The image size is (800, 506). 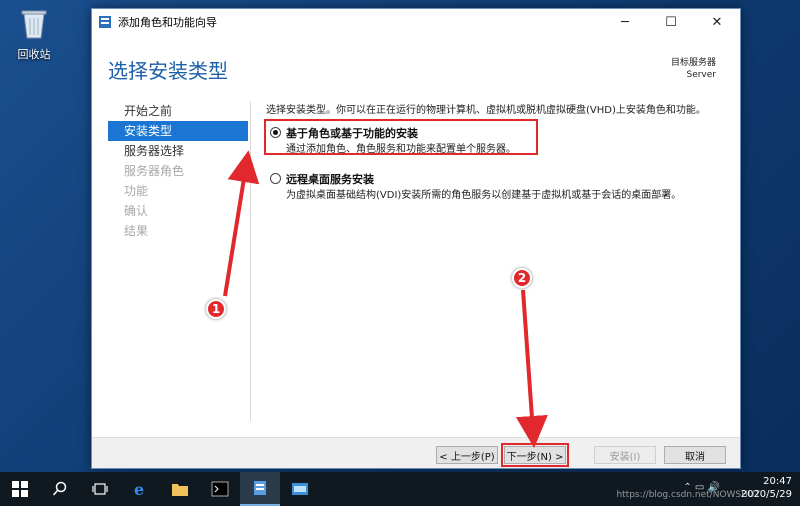 What do you see at coordinates (416, 66) in the screenshot?
I see `wizard-header: 选择安装类型 目标服务器 Server` at bounding box center [416, 66].